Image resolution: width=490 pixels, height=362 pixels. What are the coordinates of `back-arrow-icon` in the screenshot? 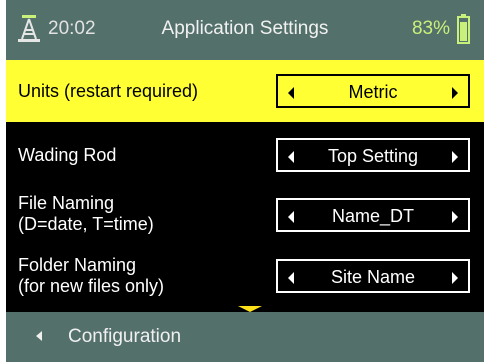 It's located at (39, 336).